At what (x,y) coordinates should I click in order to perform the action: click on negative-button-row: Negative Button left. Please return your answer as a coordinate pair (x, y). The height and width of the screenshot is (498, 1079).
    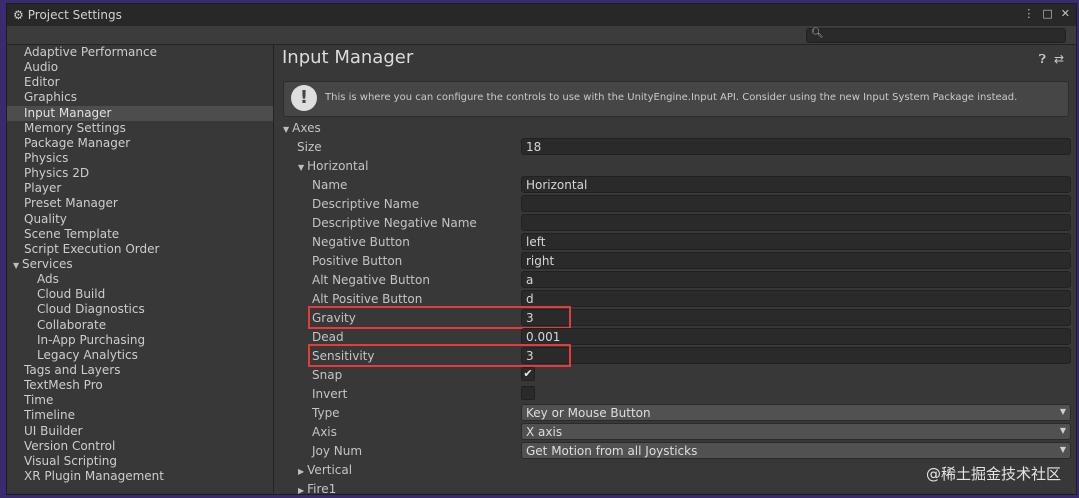
    Looking at the image, I should click on (675, 242).